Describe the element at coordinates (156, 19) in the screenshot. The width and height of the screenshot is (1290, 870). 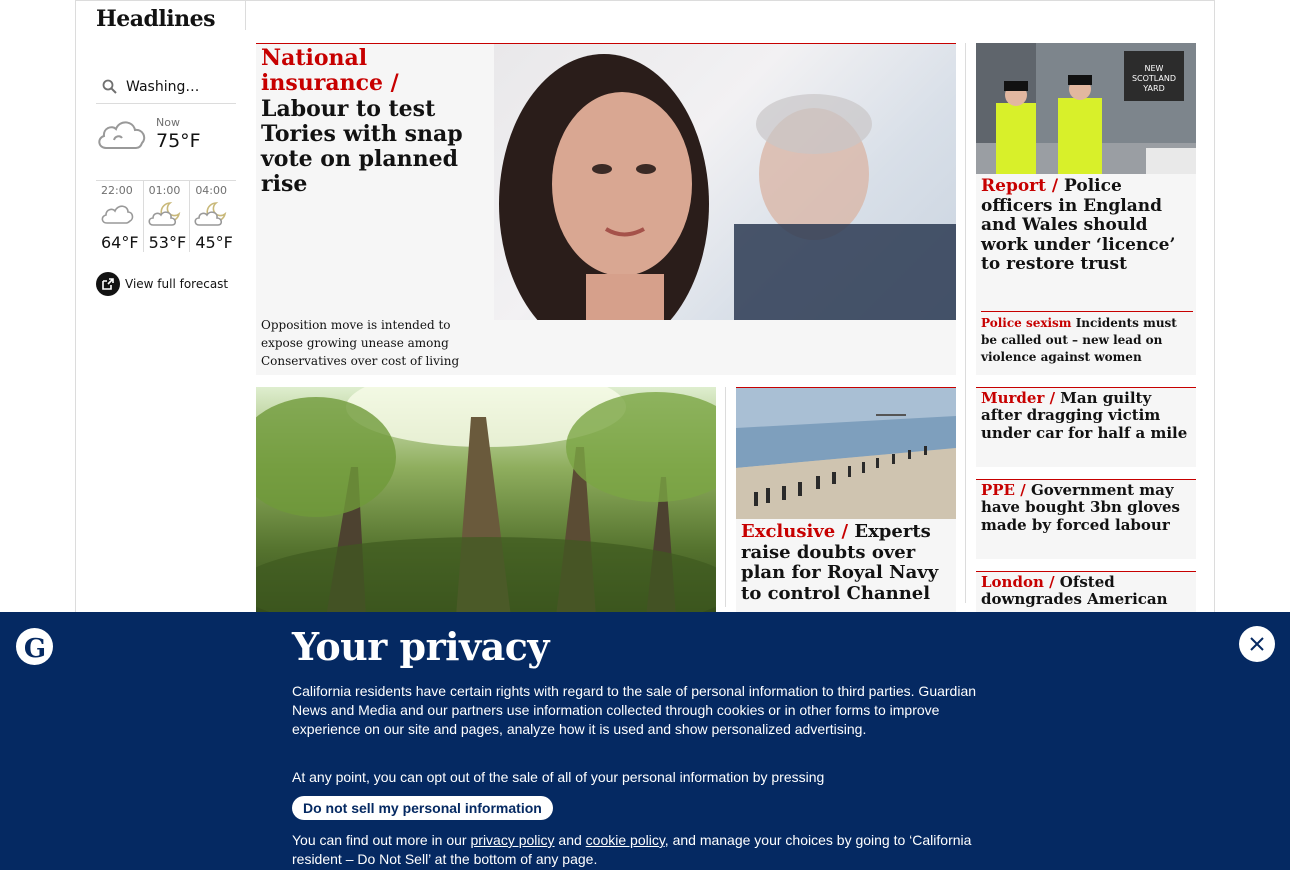
I see `section-title: Headlines` at that location.